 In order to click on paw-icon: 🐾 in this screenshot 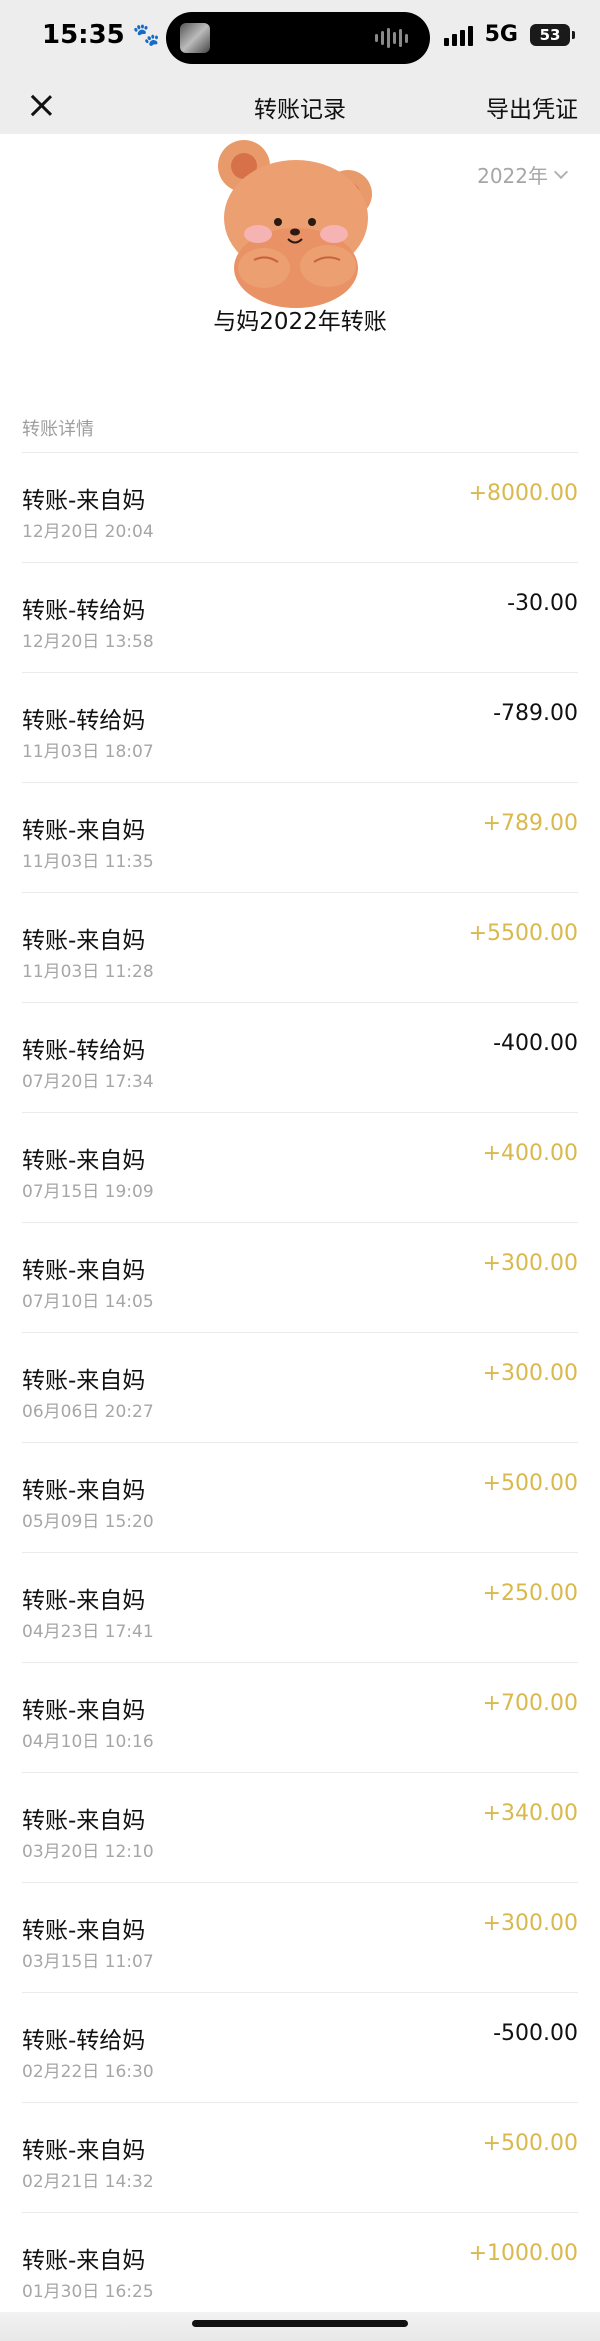, I will do `click(146, 35)`.